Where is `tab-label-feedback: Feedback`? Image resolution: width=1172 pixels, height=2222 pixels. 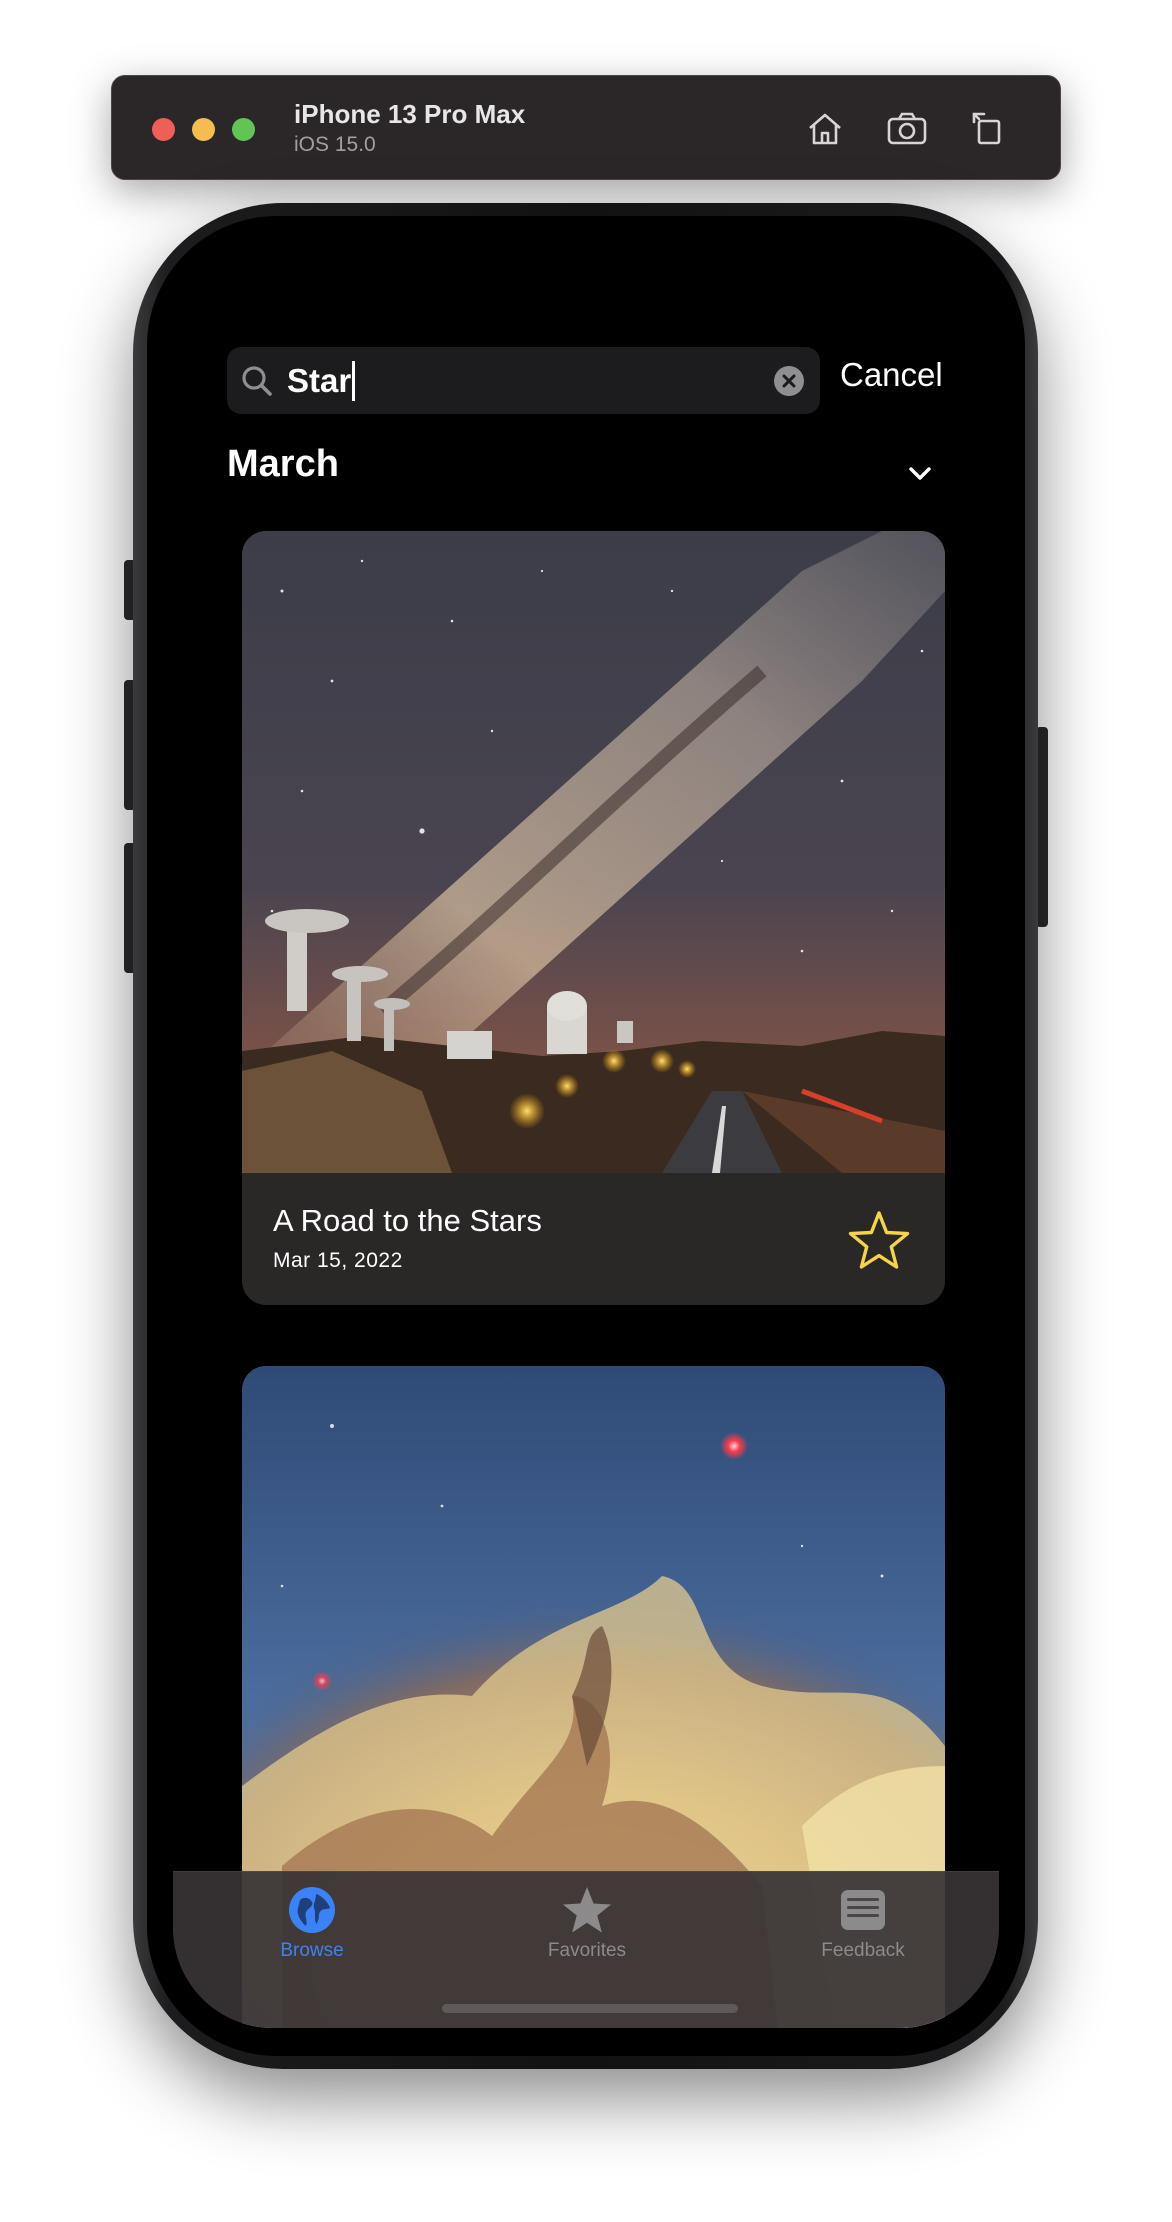
tab-label-feedback: Feedback is located at coordinates (863, 1950).